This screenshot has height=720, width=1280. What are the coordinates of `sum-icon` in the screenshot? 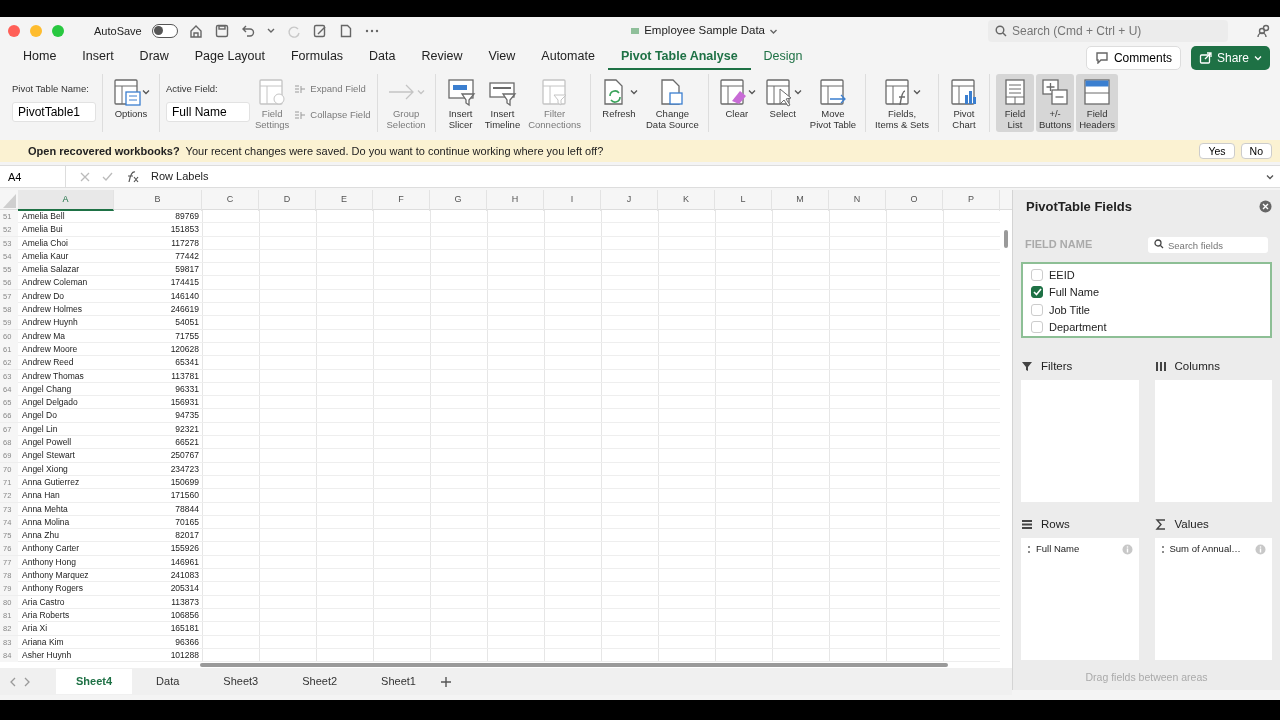 It's located at (1160, 524).